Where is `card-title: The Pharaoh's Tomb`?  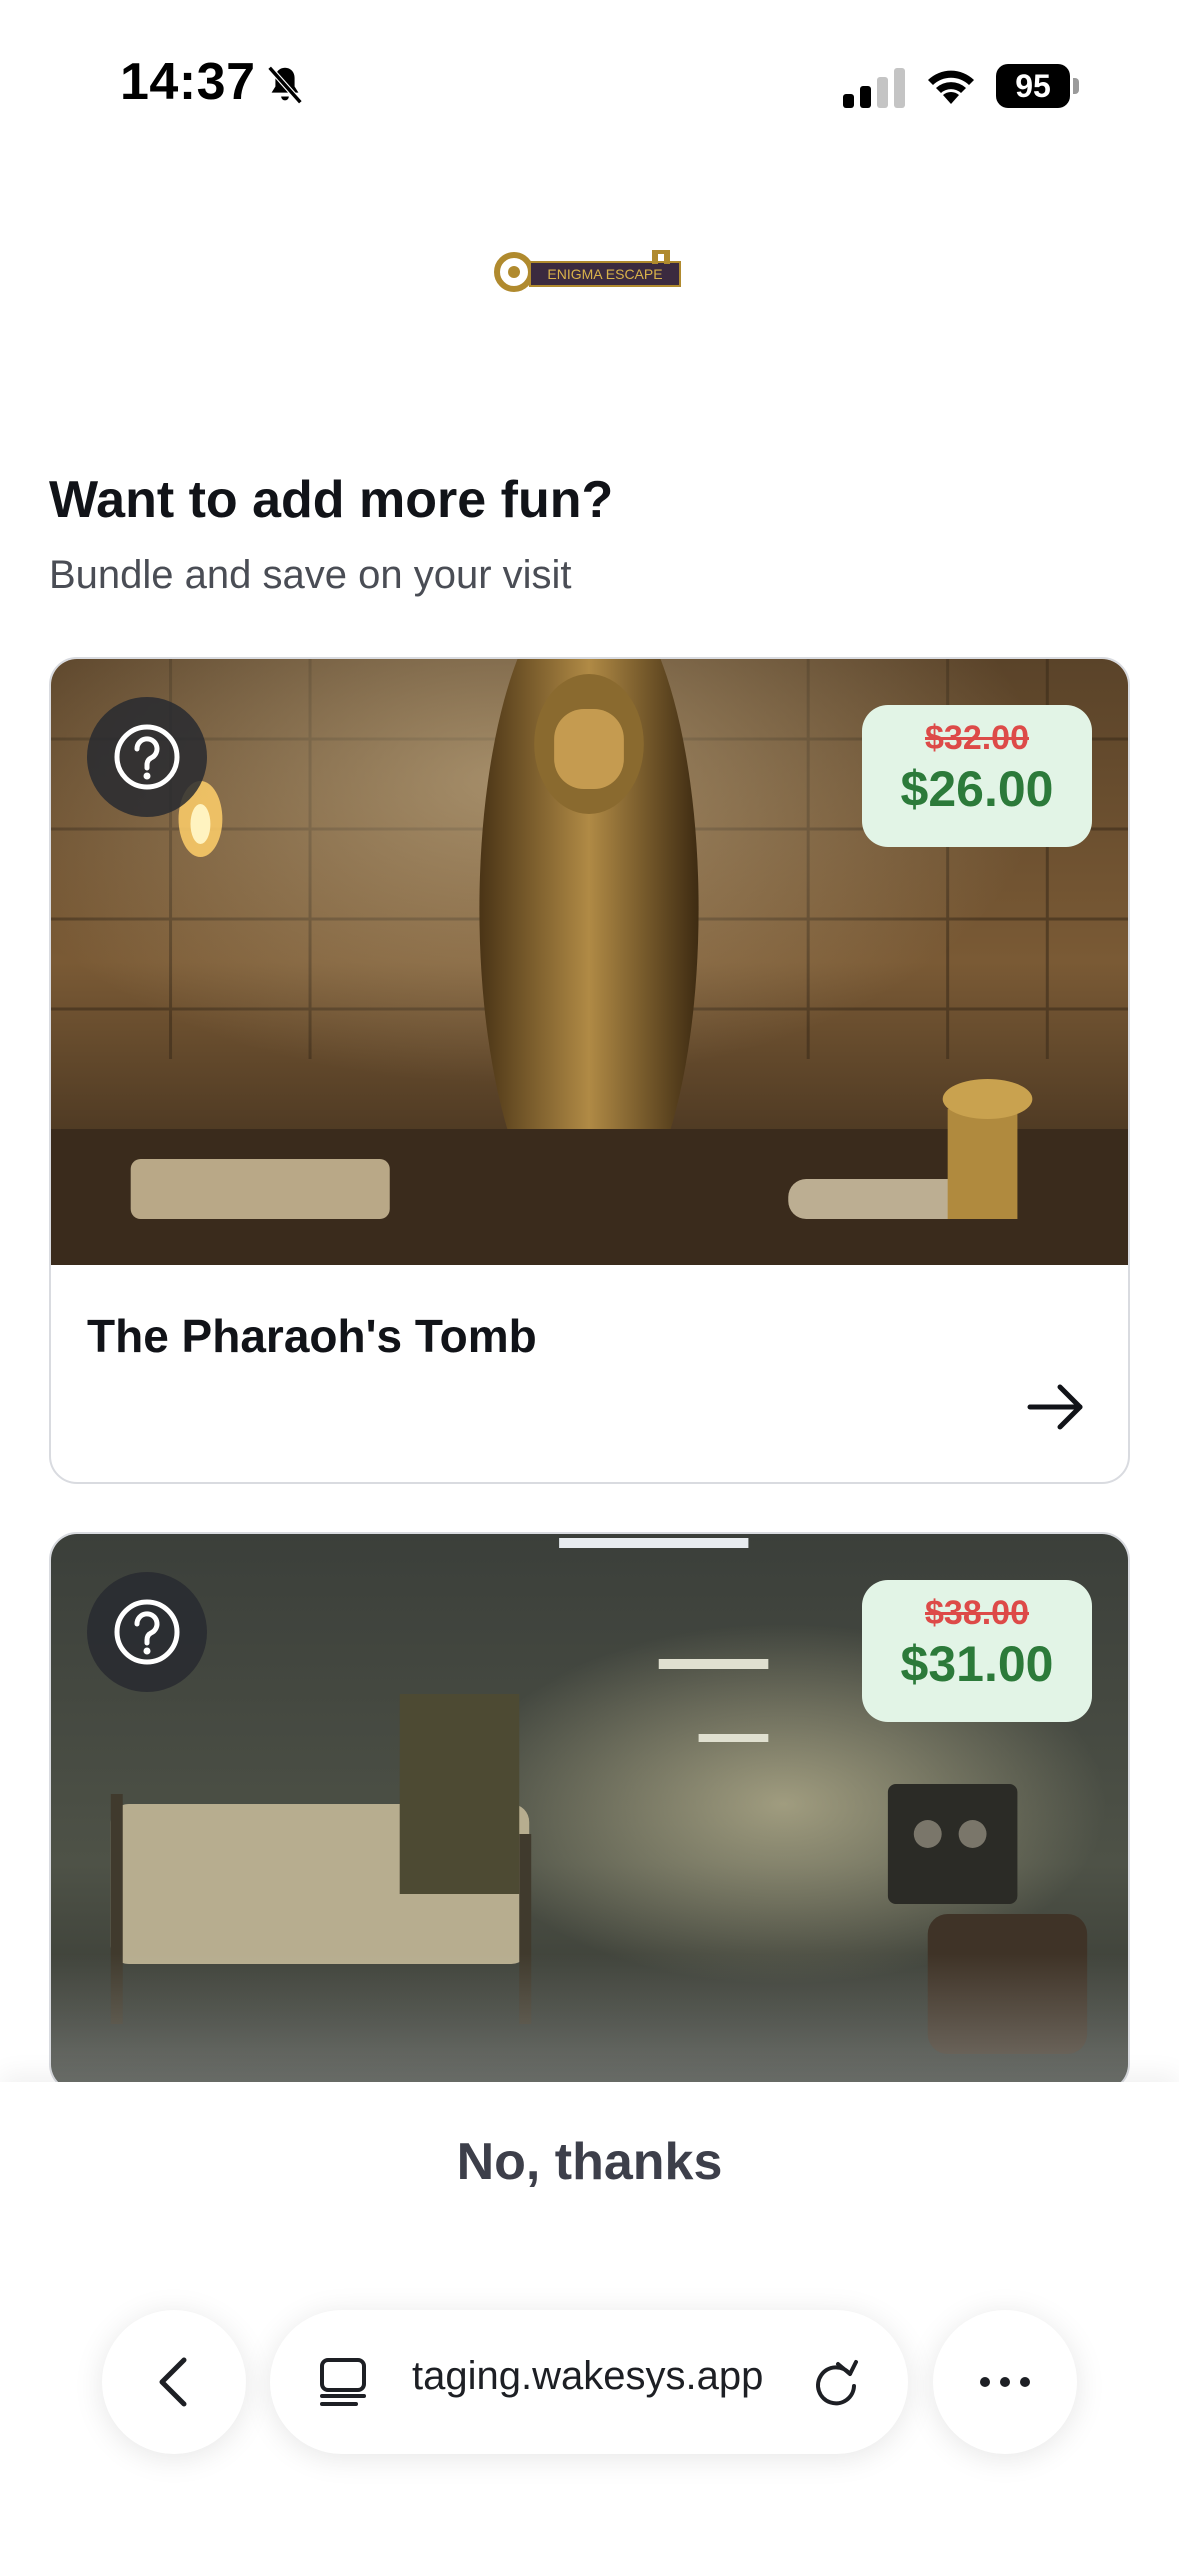 card-title: The Pharaoh's Tomb is located at coordinates (312, 1336).